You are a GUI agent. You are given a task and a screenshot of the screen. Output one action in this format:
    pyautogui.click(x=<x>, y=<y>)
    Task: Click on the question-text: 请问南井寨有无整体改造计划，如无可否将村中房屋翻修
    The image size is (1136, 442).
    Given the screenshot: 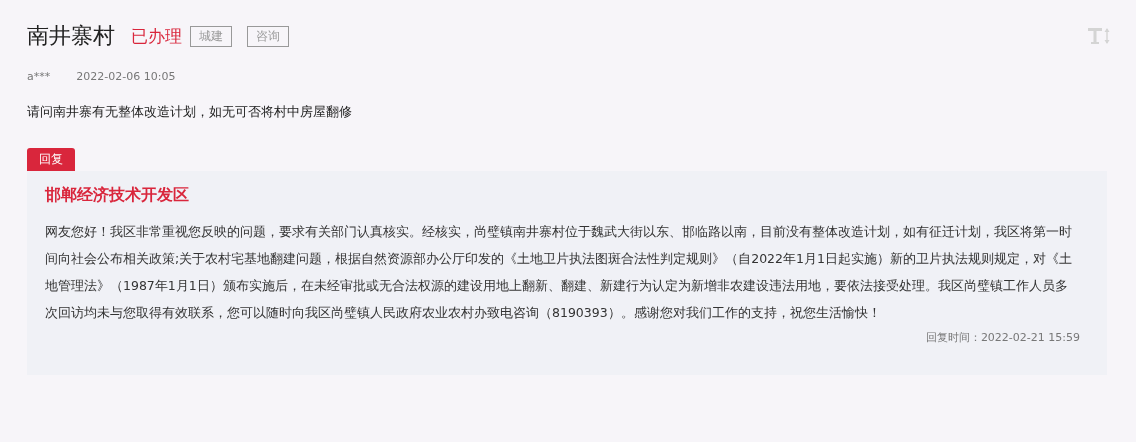 What is the action you would take?
    pyautogui.click(x=190, y=112)
    